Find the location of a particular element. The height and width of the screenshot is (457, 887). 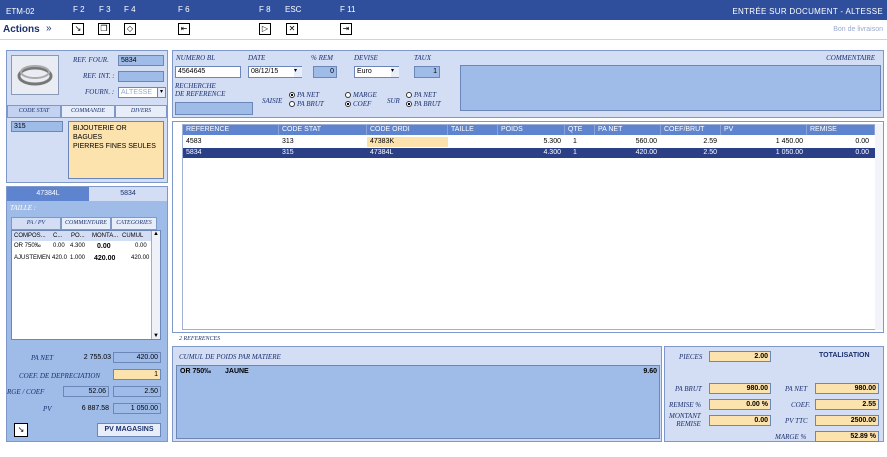

pieces-label: PIECES is located at coordinates (691, 357).